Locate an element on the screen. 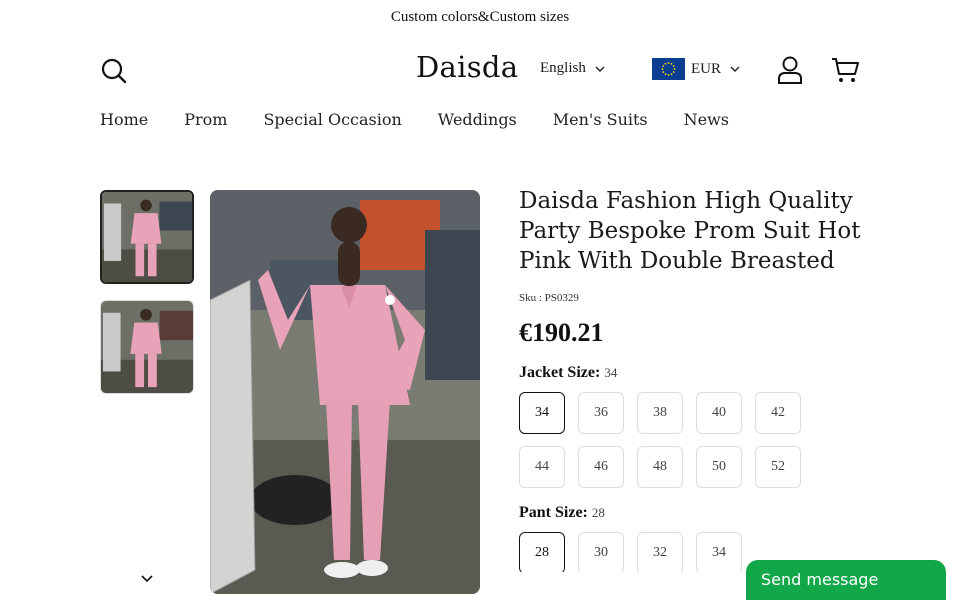 The image size is (960, 600). currency-label: EUR is located at coordinates (706, 68).